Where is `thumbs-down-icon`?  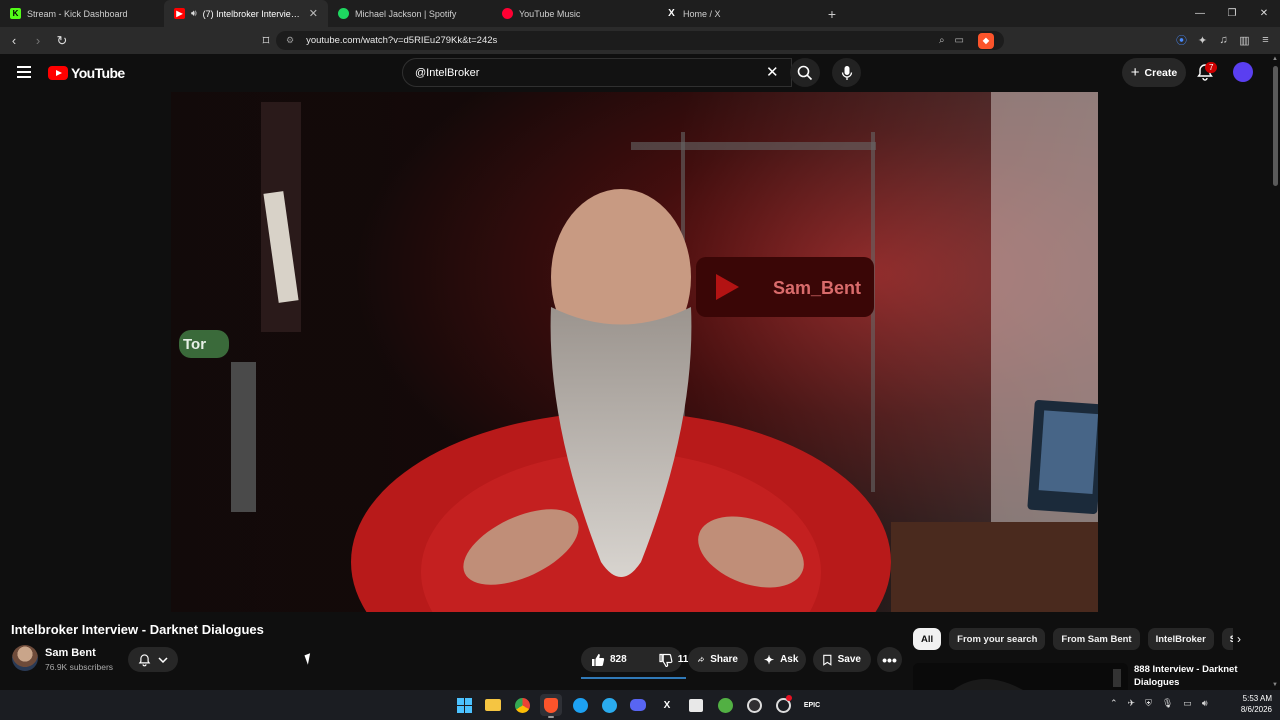
thumbs-down-icon is located at coordinates (666, 660).